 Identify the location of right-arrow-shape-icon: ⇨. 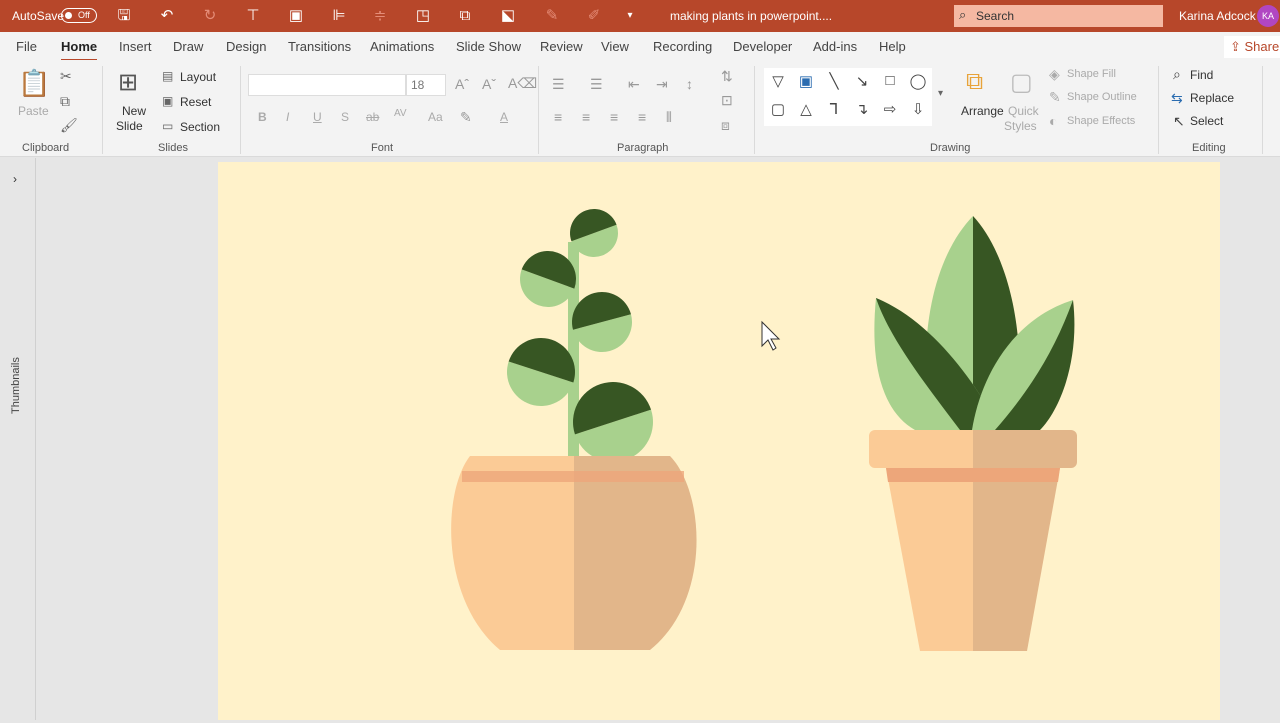
(890, 109).